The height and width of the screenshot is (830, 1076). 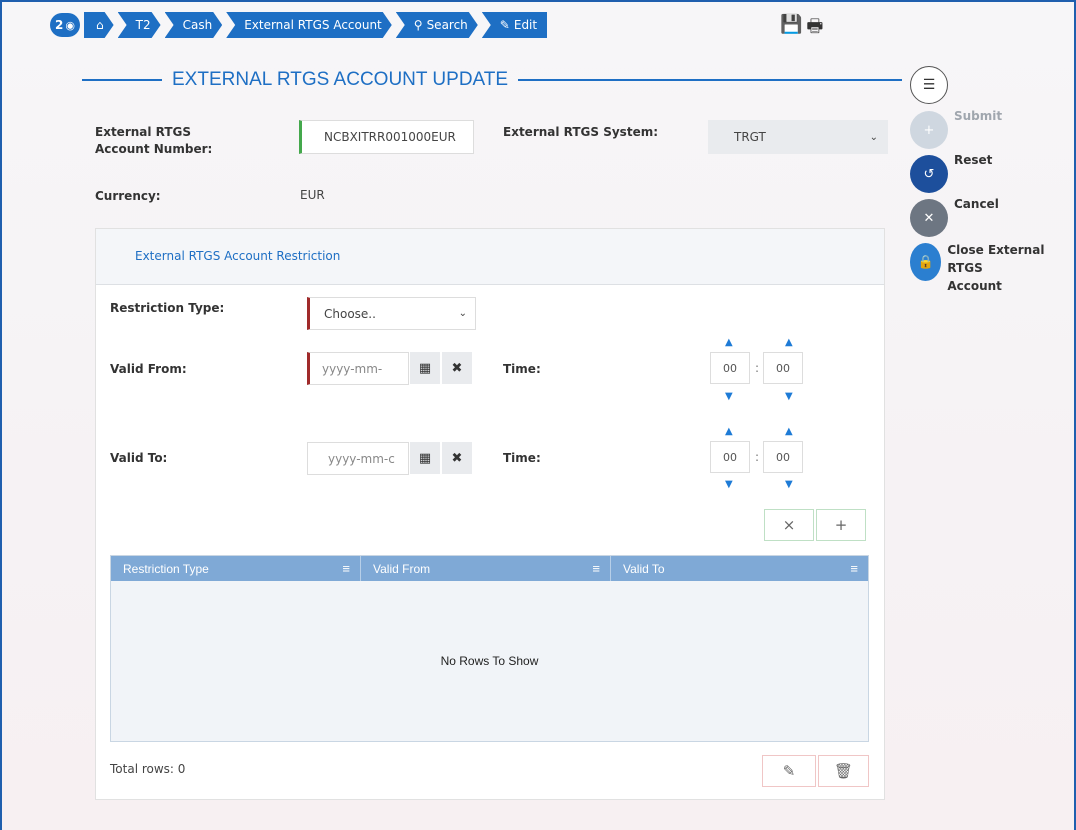 What do you see at coordinates (739, 568) in the screenshot?
I see `grid-column-valid-to: Valid To ≡` at bounding box center [739, 568].